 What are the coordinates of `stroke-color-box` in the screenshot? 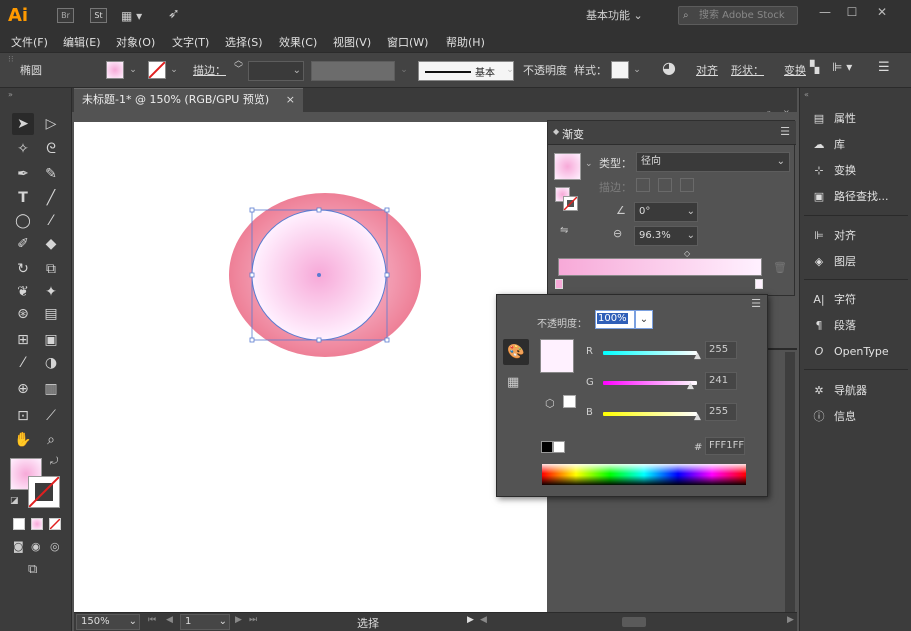 It's located at (44, 492).